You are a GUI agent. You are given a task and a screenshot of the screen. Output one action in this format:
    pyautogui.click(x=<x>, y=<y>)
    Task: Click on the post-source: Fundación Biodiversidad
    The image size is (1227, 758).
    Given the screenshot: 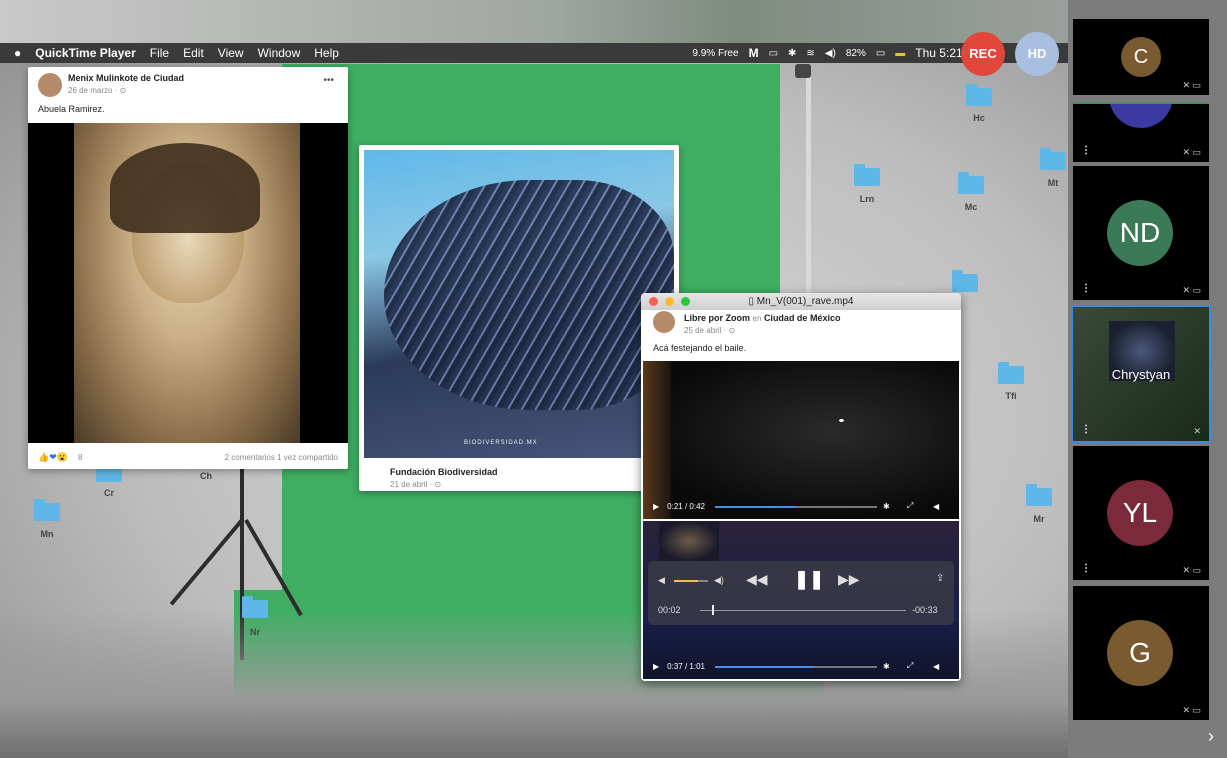 What is the action you would take?
    pyautogui.click(x=444, y=472)
    